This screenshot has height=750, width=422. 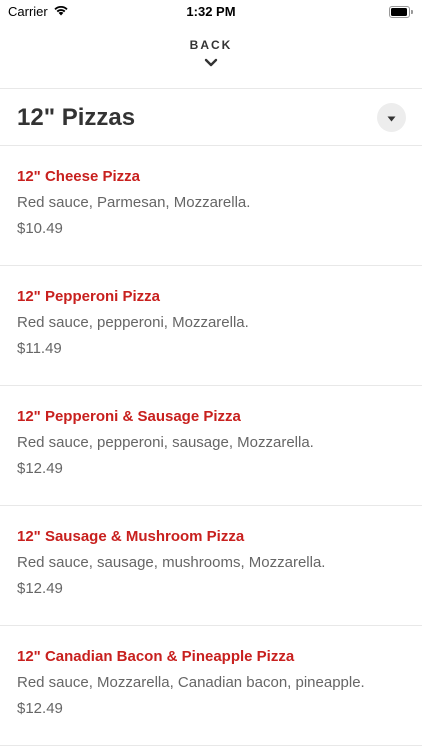 I want to click on status-time: 1:32 PM, so click(x=211, y=11).